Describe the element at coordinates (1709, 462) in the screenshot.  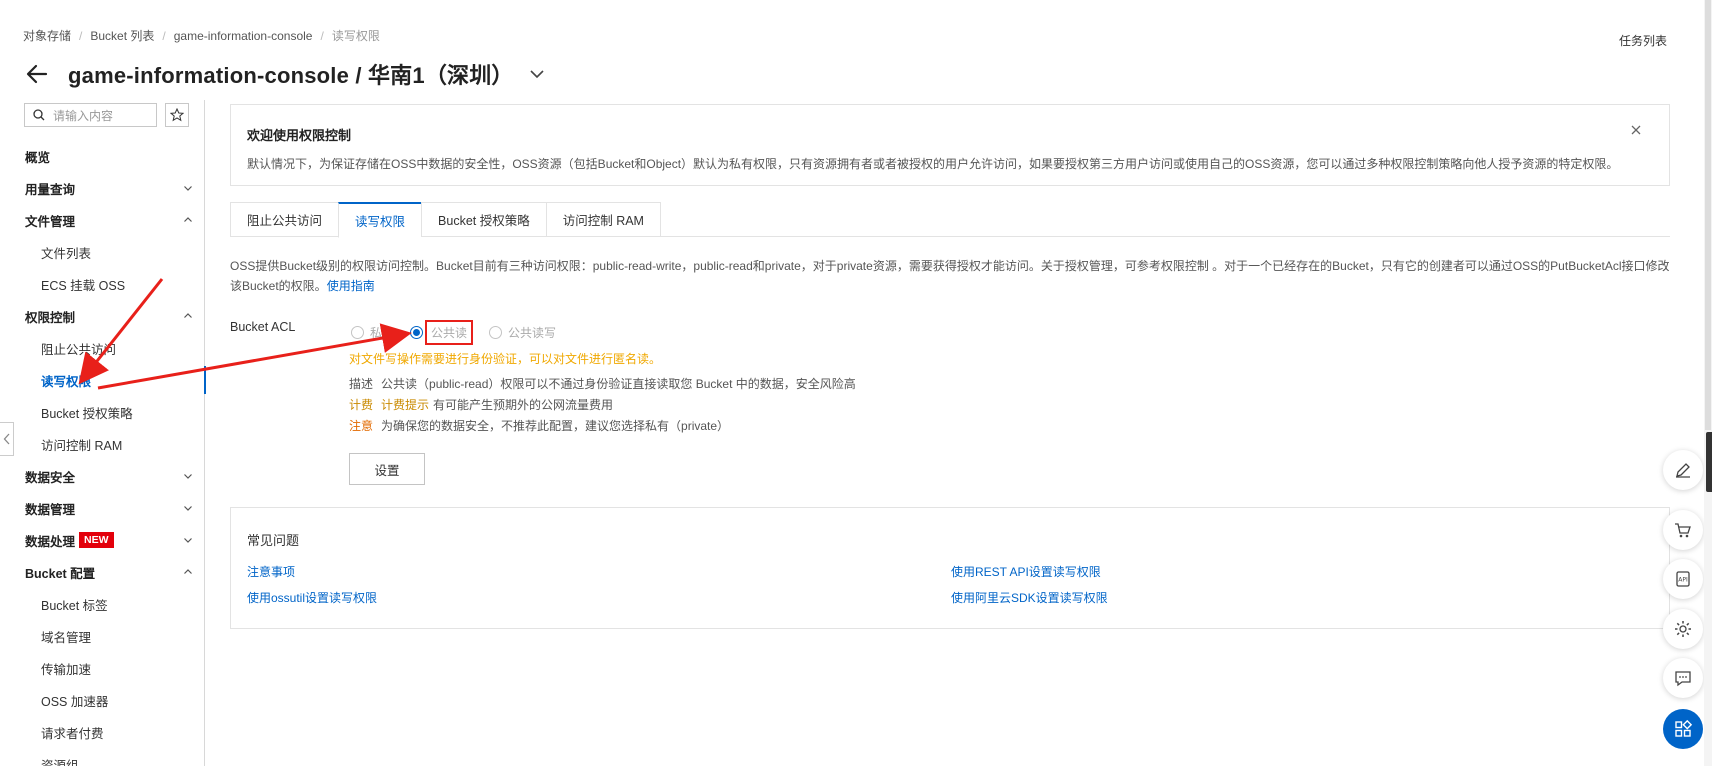
I see `side-edge-tab` at that location.